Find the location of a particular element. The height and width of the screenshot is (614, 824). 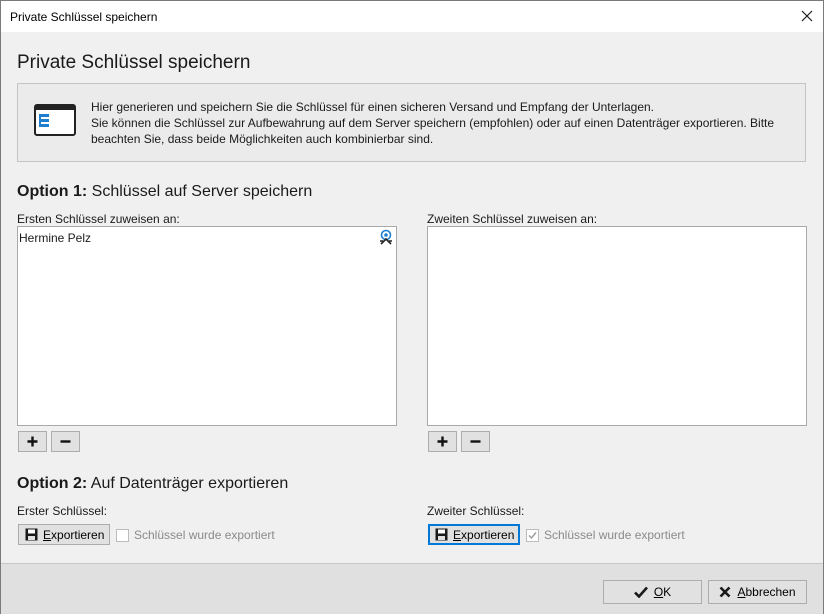

option1-title-text: Schlüssel auf Server speichern is located at coordinates (200, 191).